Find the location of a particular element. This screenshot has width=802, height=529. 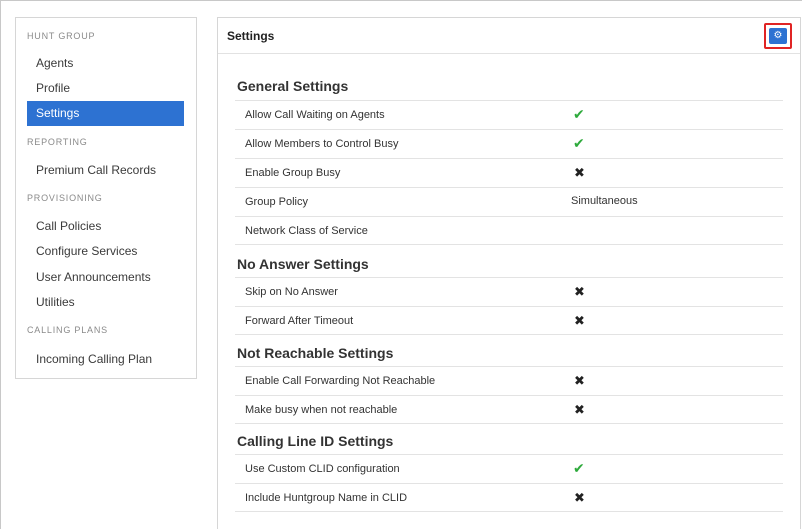

sidebar-section-provisioning: PROVISIONING is located at coordinates (65, 198).